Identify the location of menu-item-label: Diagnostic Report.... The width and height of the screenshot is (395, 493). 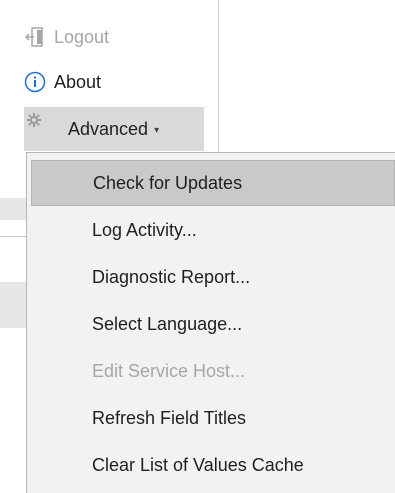
(171, 276).